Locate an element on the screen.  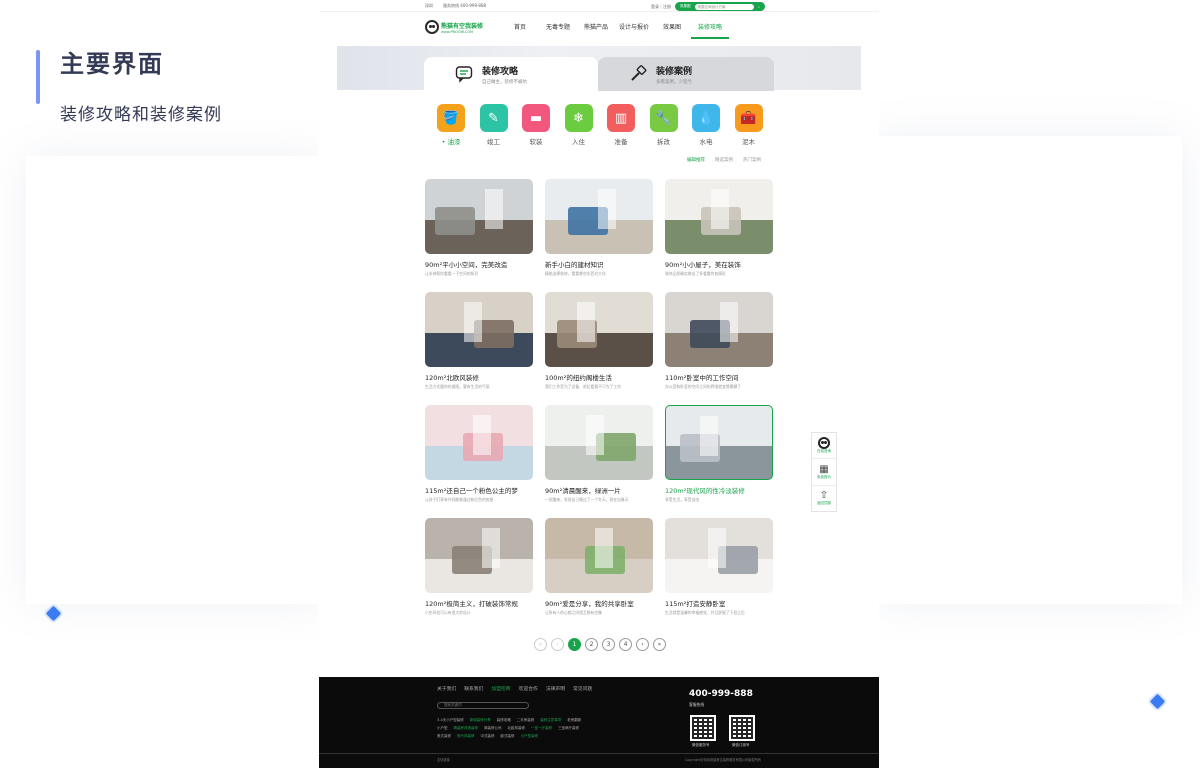
toolbox-icon: 🧰 is located at coordinates (748, 118).